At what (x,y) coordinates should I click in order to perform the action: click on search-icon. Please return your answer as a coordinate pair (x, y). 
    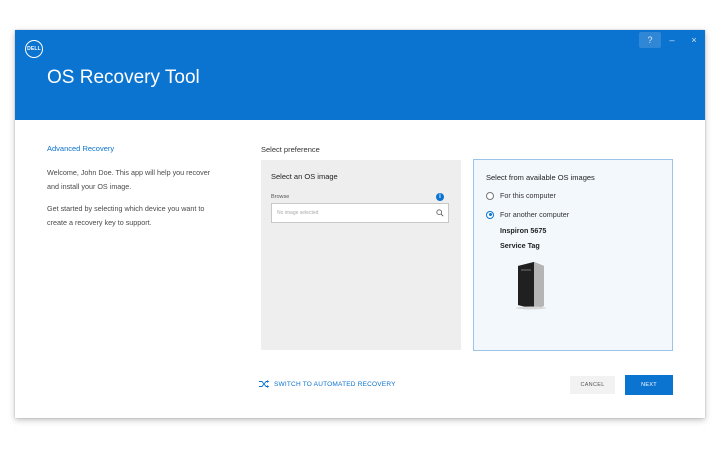
    Looking at the image, I should click on (440, 213).